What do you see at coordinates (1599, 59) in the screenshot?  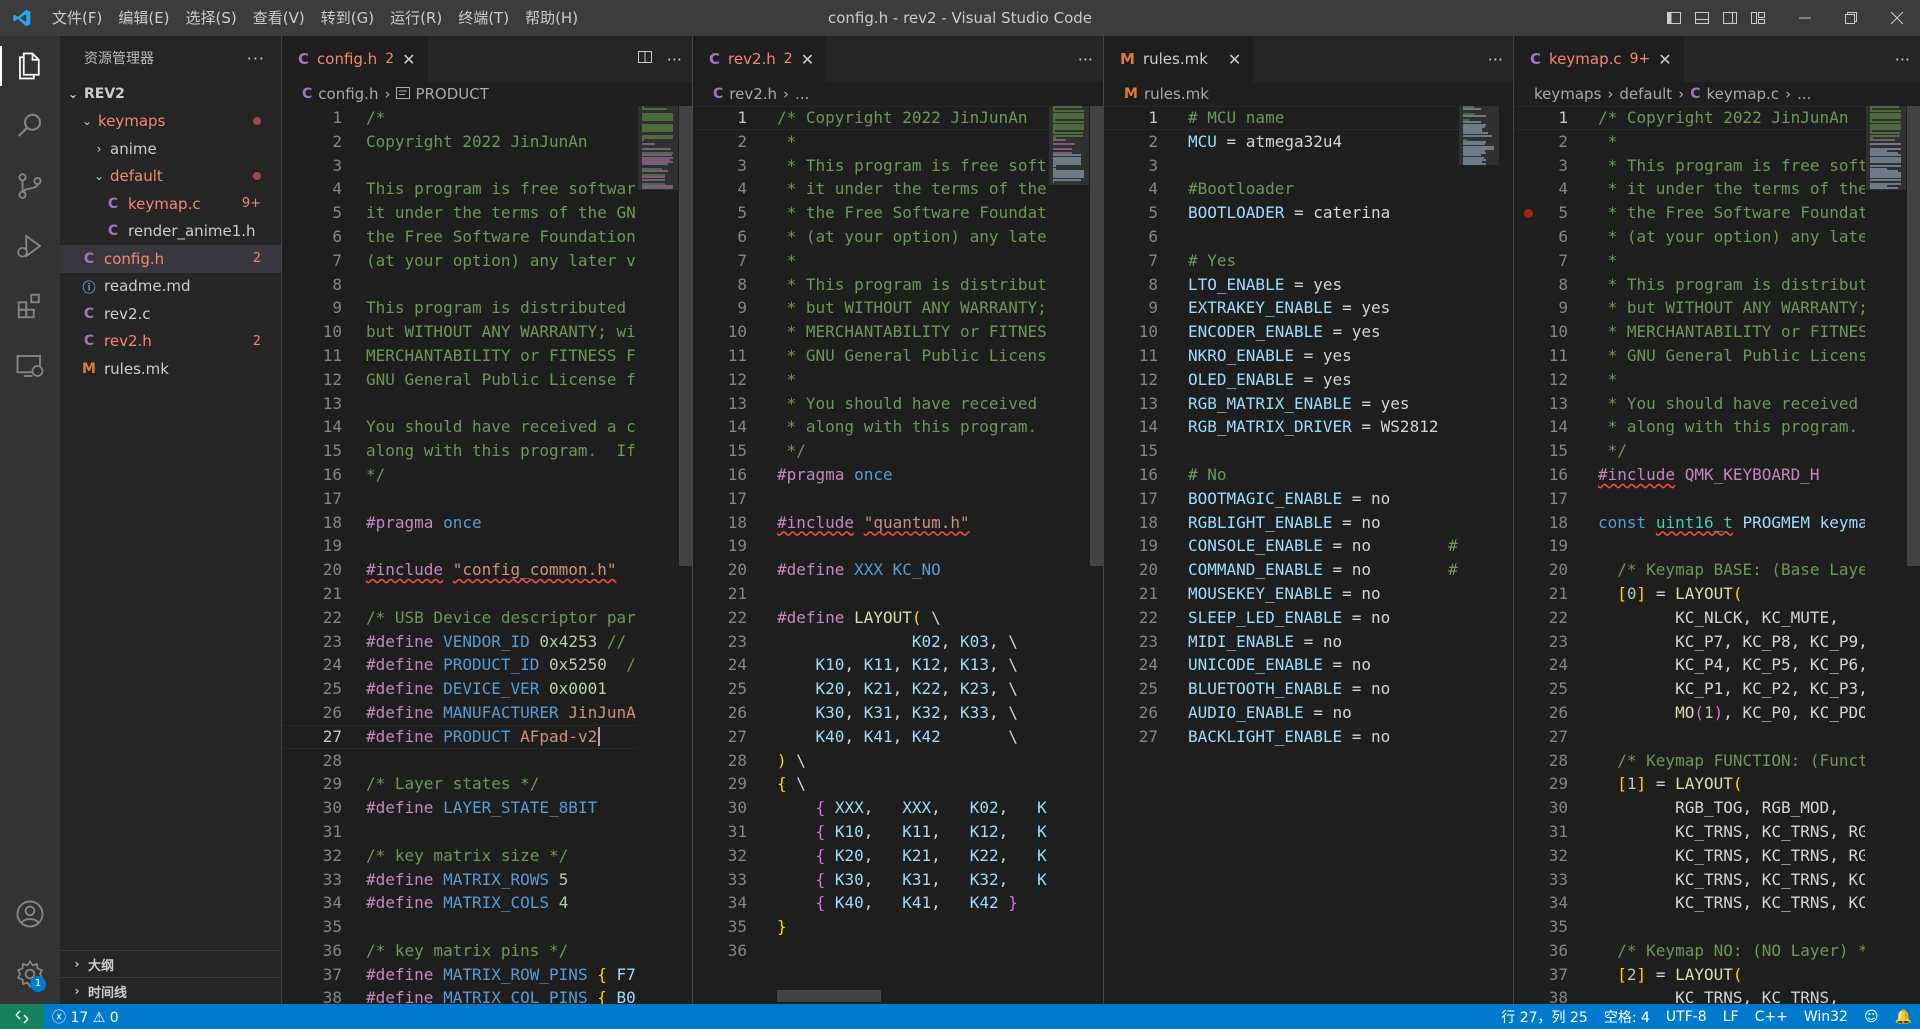 I see `tab-keymap-c: C keymap.c 9+ ✕` at bounding box center [1599, 59].